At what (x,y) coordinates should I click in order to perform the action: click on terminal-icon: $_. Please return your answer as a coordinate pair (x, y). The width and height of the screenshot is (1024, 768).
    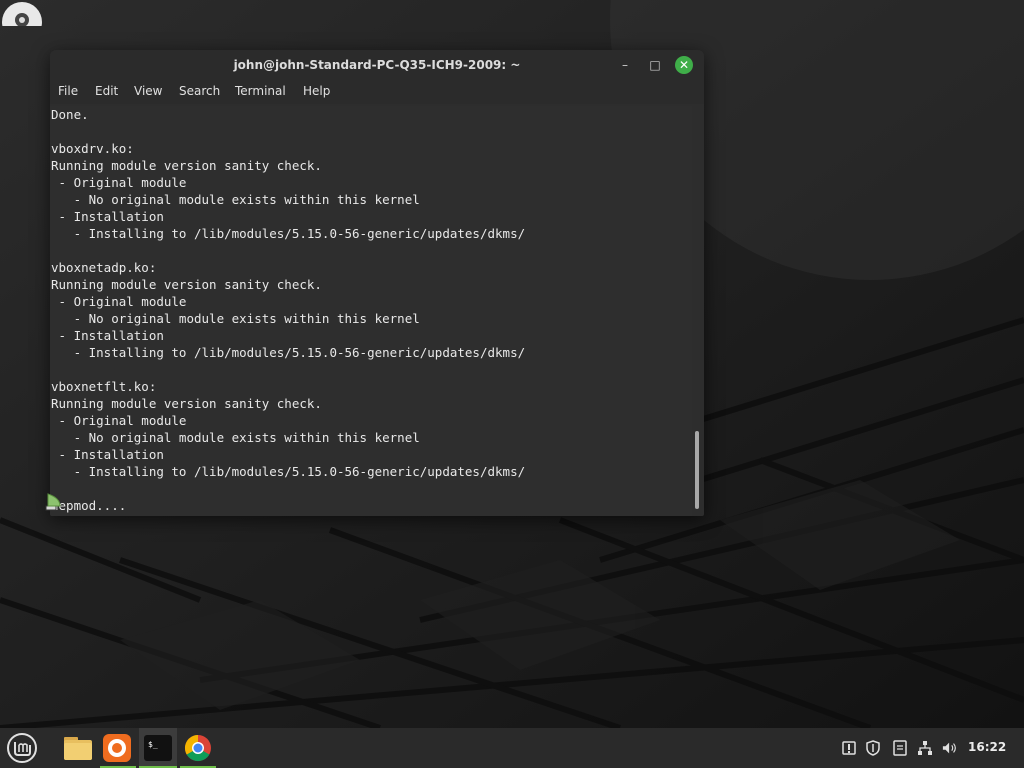
    Looking at the image, I should click on (158, 748).